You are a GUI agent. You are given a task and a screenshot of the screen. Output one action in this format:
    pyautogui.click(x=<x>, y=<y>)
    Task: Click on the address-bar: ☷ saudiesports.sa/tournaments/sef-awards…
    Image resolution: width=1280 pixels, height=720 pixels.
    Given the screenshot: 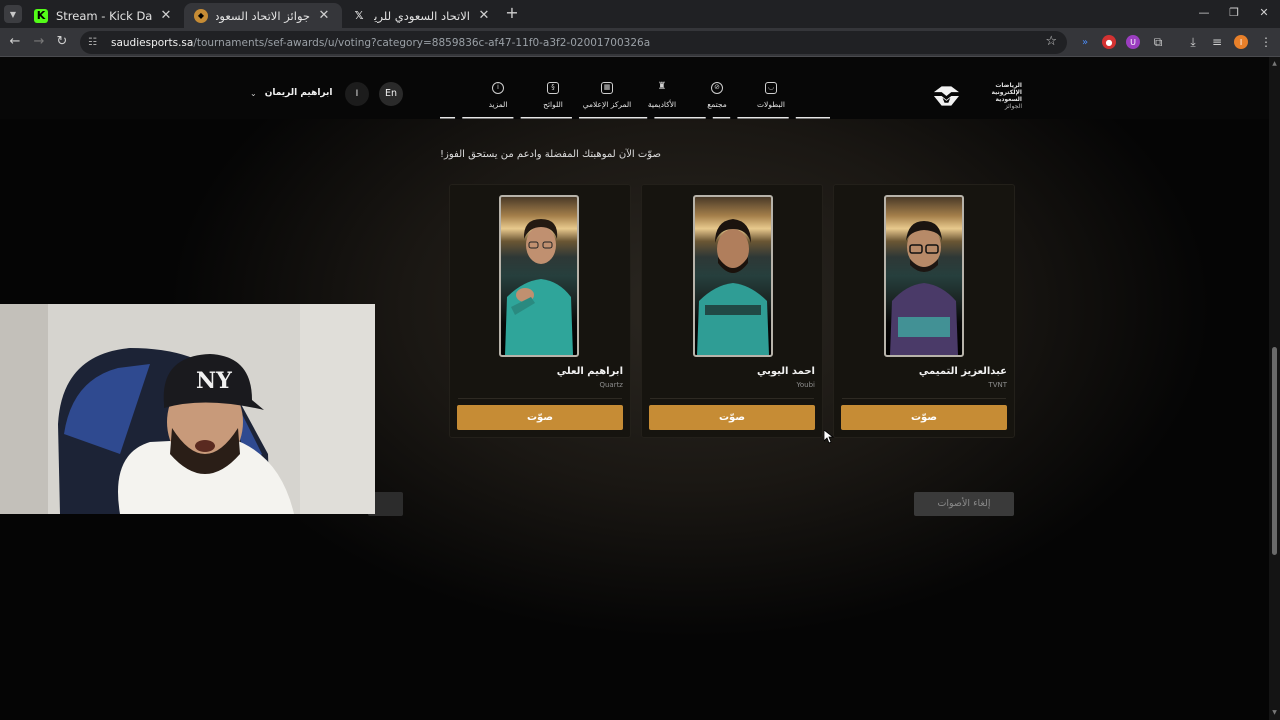 What is the action you would take?
    pyautogui.click(x=573, y=42)
    